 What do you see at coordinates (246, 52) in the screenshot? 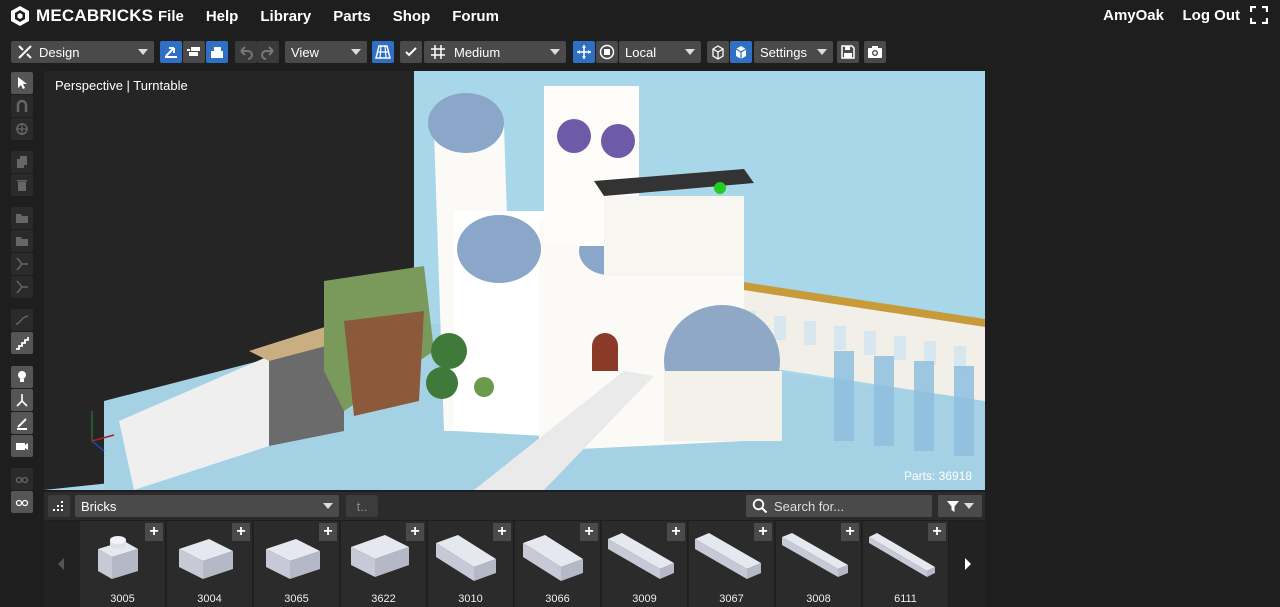
I see `undo-button` at bounding box center [246, 52].